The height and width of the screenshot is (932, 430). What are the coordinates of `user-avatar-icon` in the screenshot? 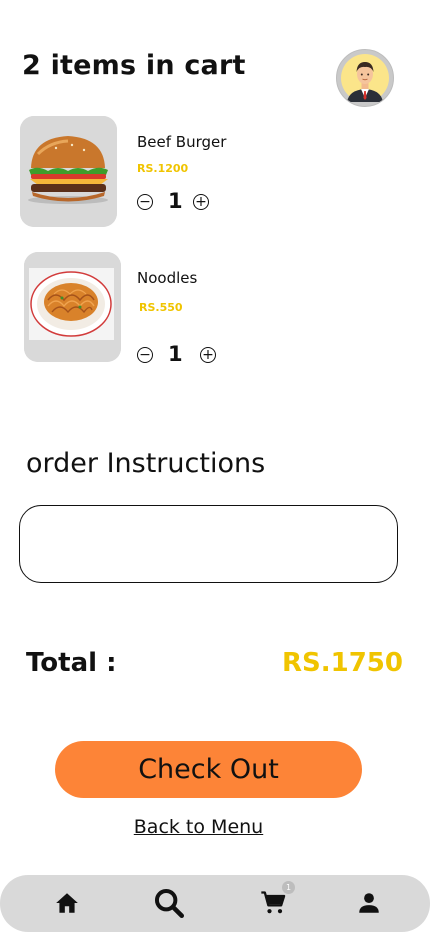 It's located at (365, 78).